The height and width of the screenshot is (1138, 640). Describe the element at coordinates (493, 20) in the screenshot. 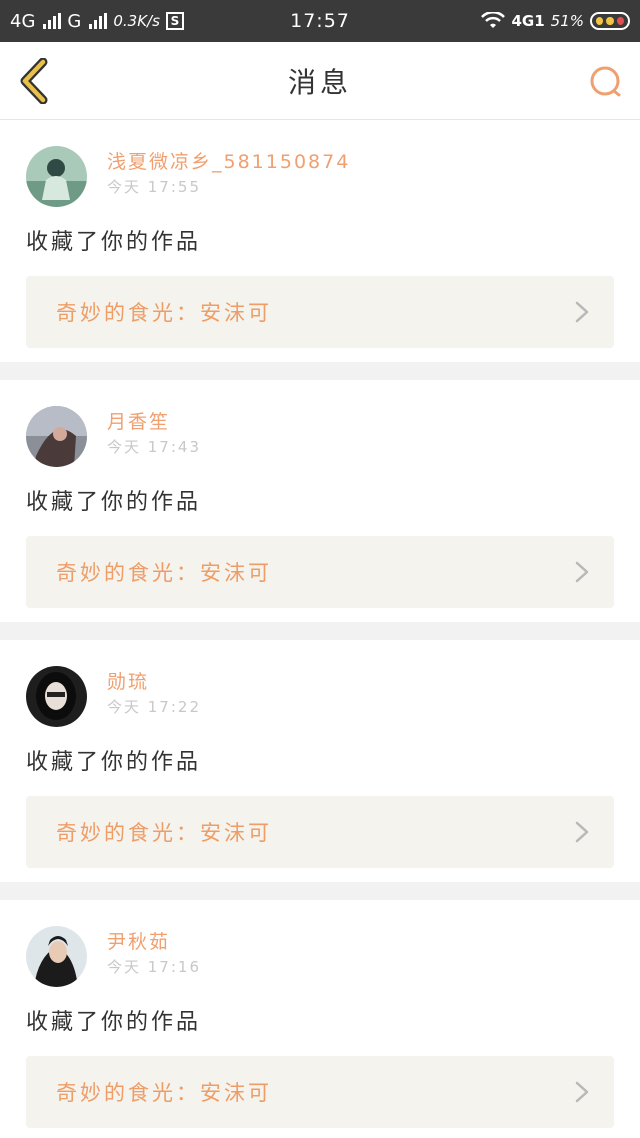

I see `wifi-icon` at that location.